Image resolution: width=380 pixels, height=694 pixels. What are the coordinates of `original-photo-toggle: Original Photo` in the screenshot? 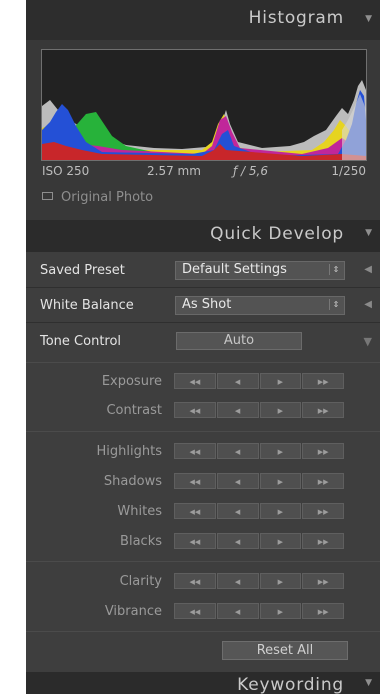 It's located at (97, 197).